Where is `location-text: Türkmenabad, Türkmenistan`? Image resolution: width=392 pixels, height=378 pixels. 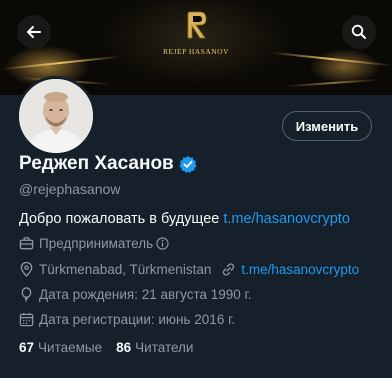 location-text: Türkmenabad, Türkmenistan is located at coordinates (125, 269).